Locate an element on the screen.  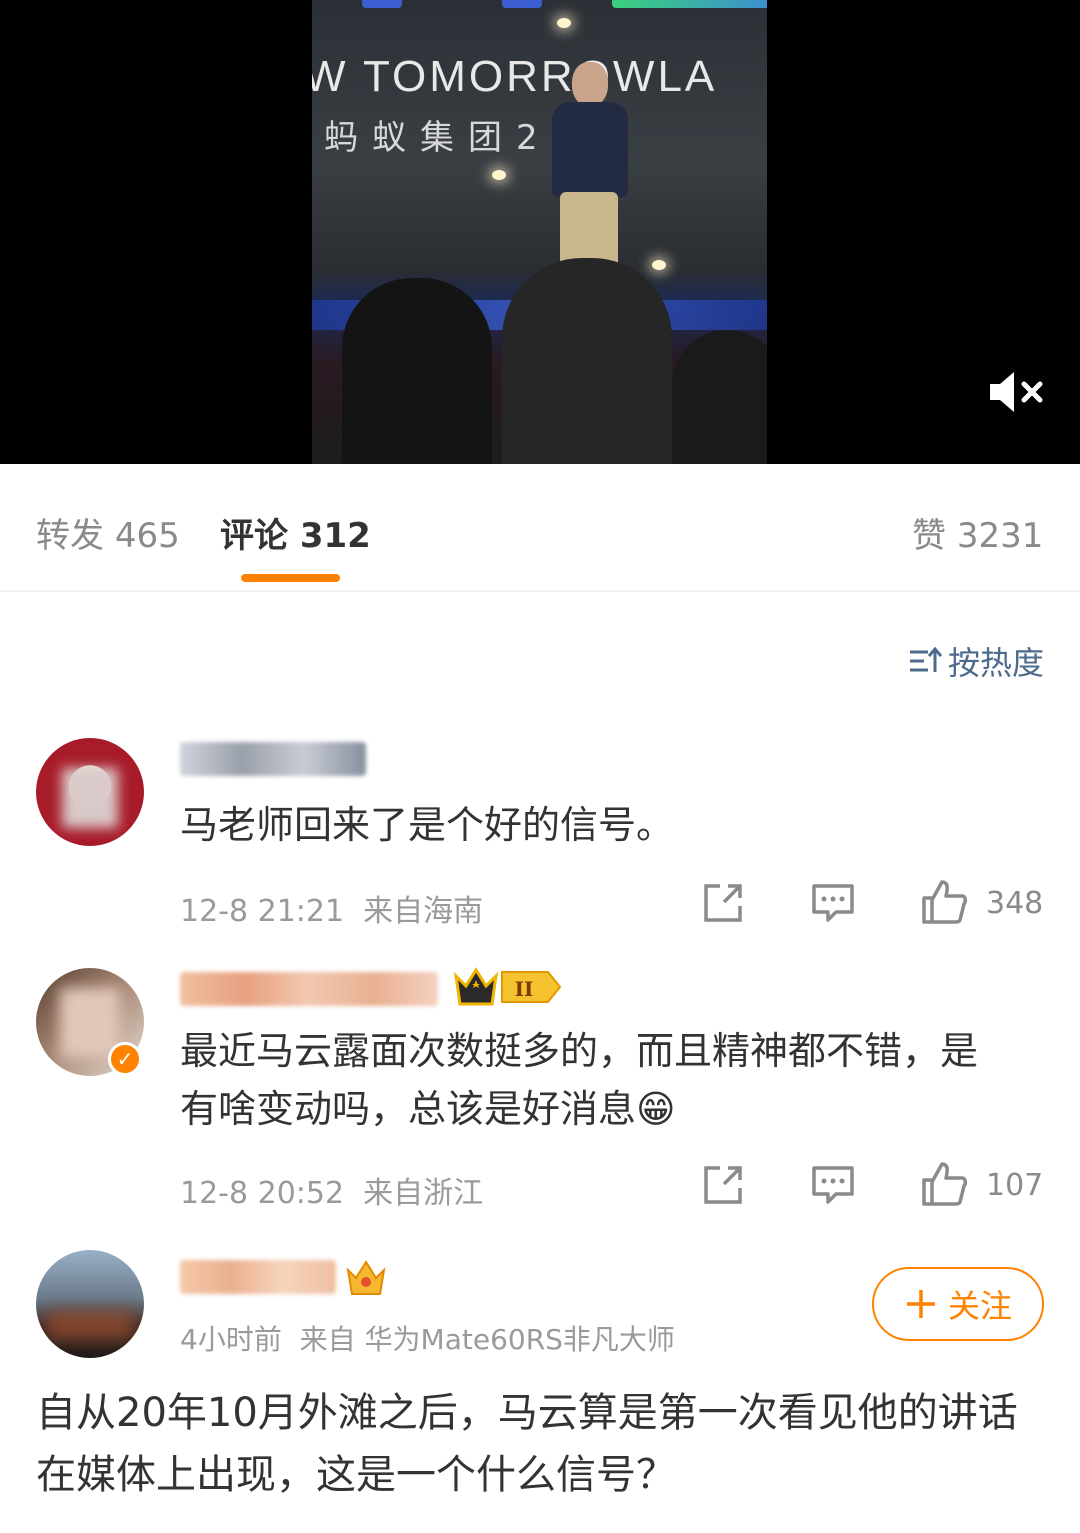
comment-time: 12-8 20:52 is located at coordinates (262, 1193).